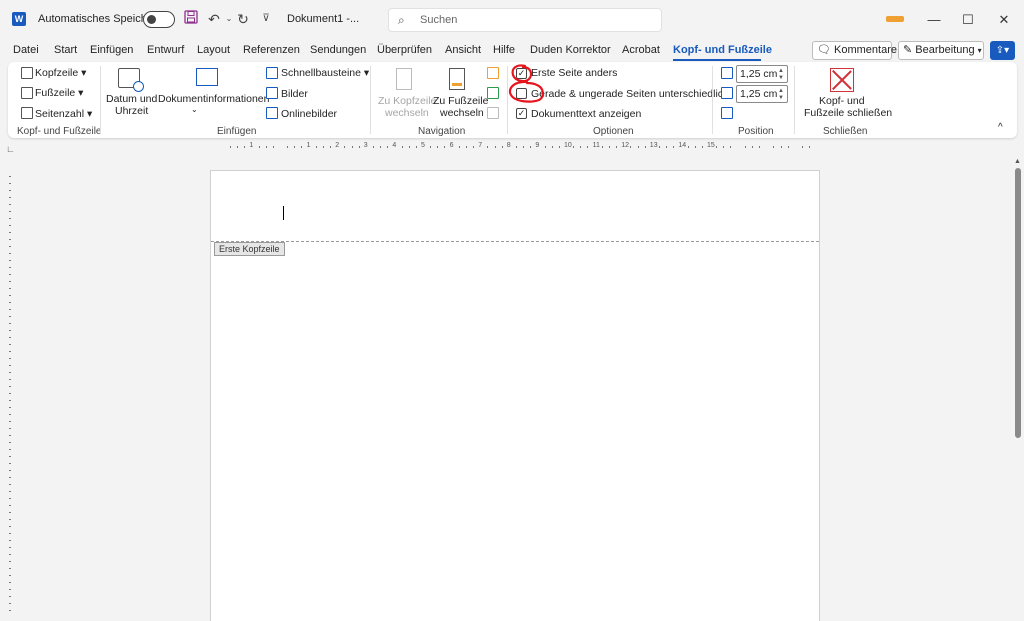  I want to click on share-button: ⇪▾, so click(1002, 50).